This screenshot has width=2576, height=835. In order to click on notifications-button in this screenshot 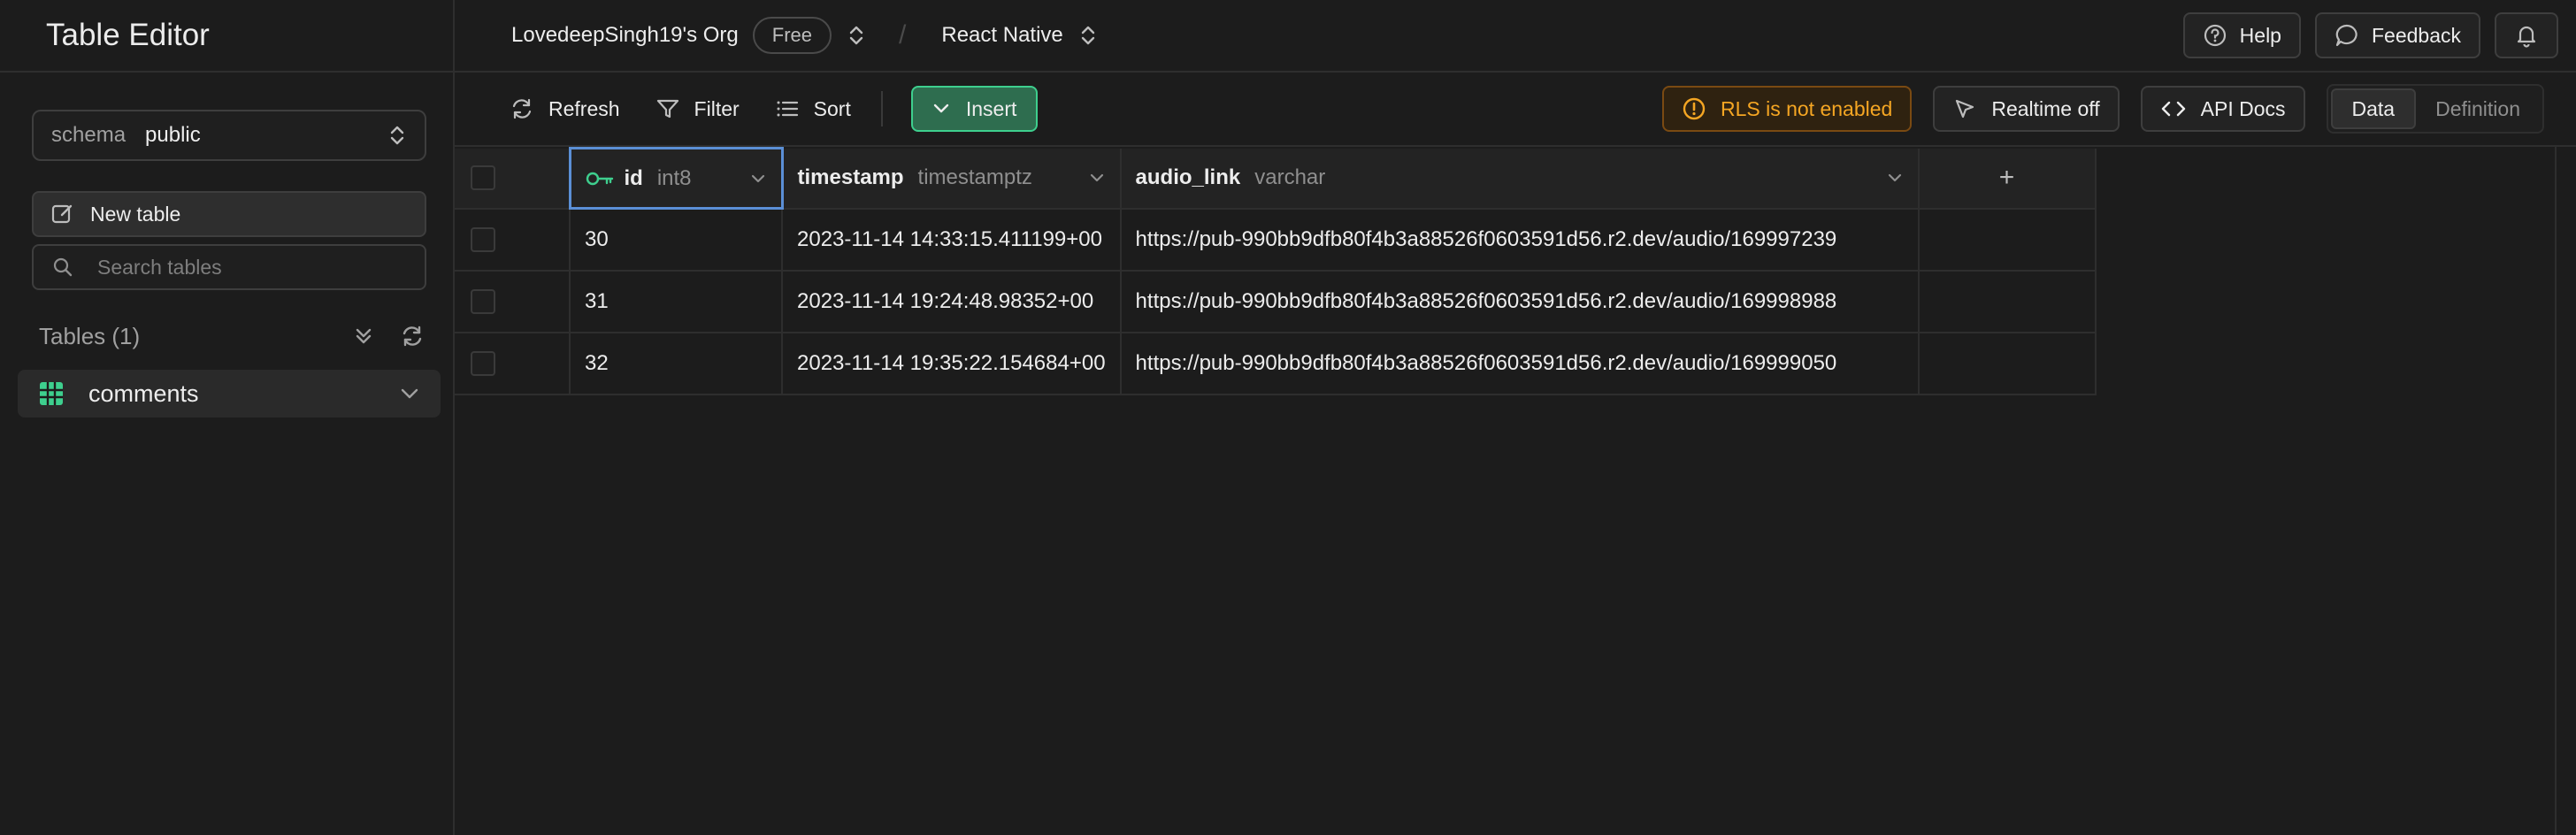, I will do `click(2526, 35)`.